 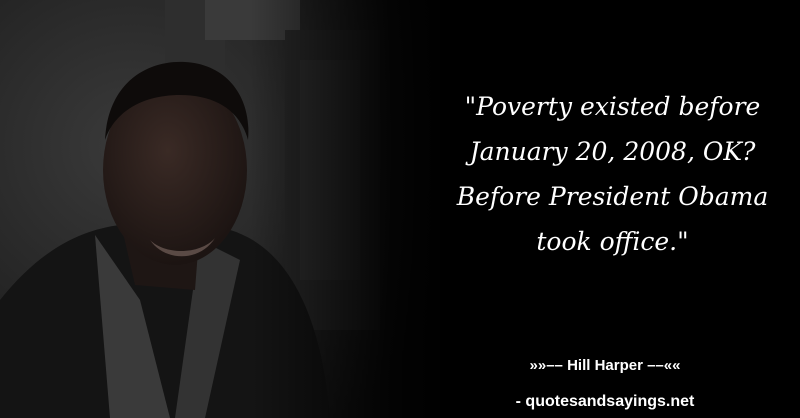 I want to click on quote-line: took office.", so click(x=612, y=241).